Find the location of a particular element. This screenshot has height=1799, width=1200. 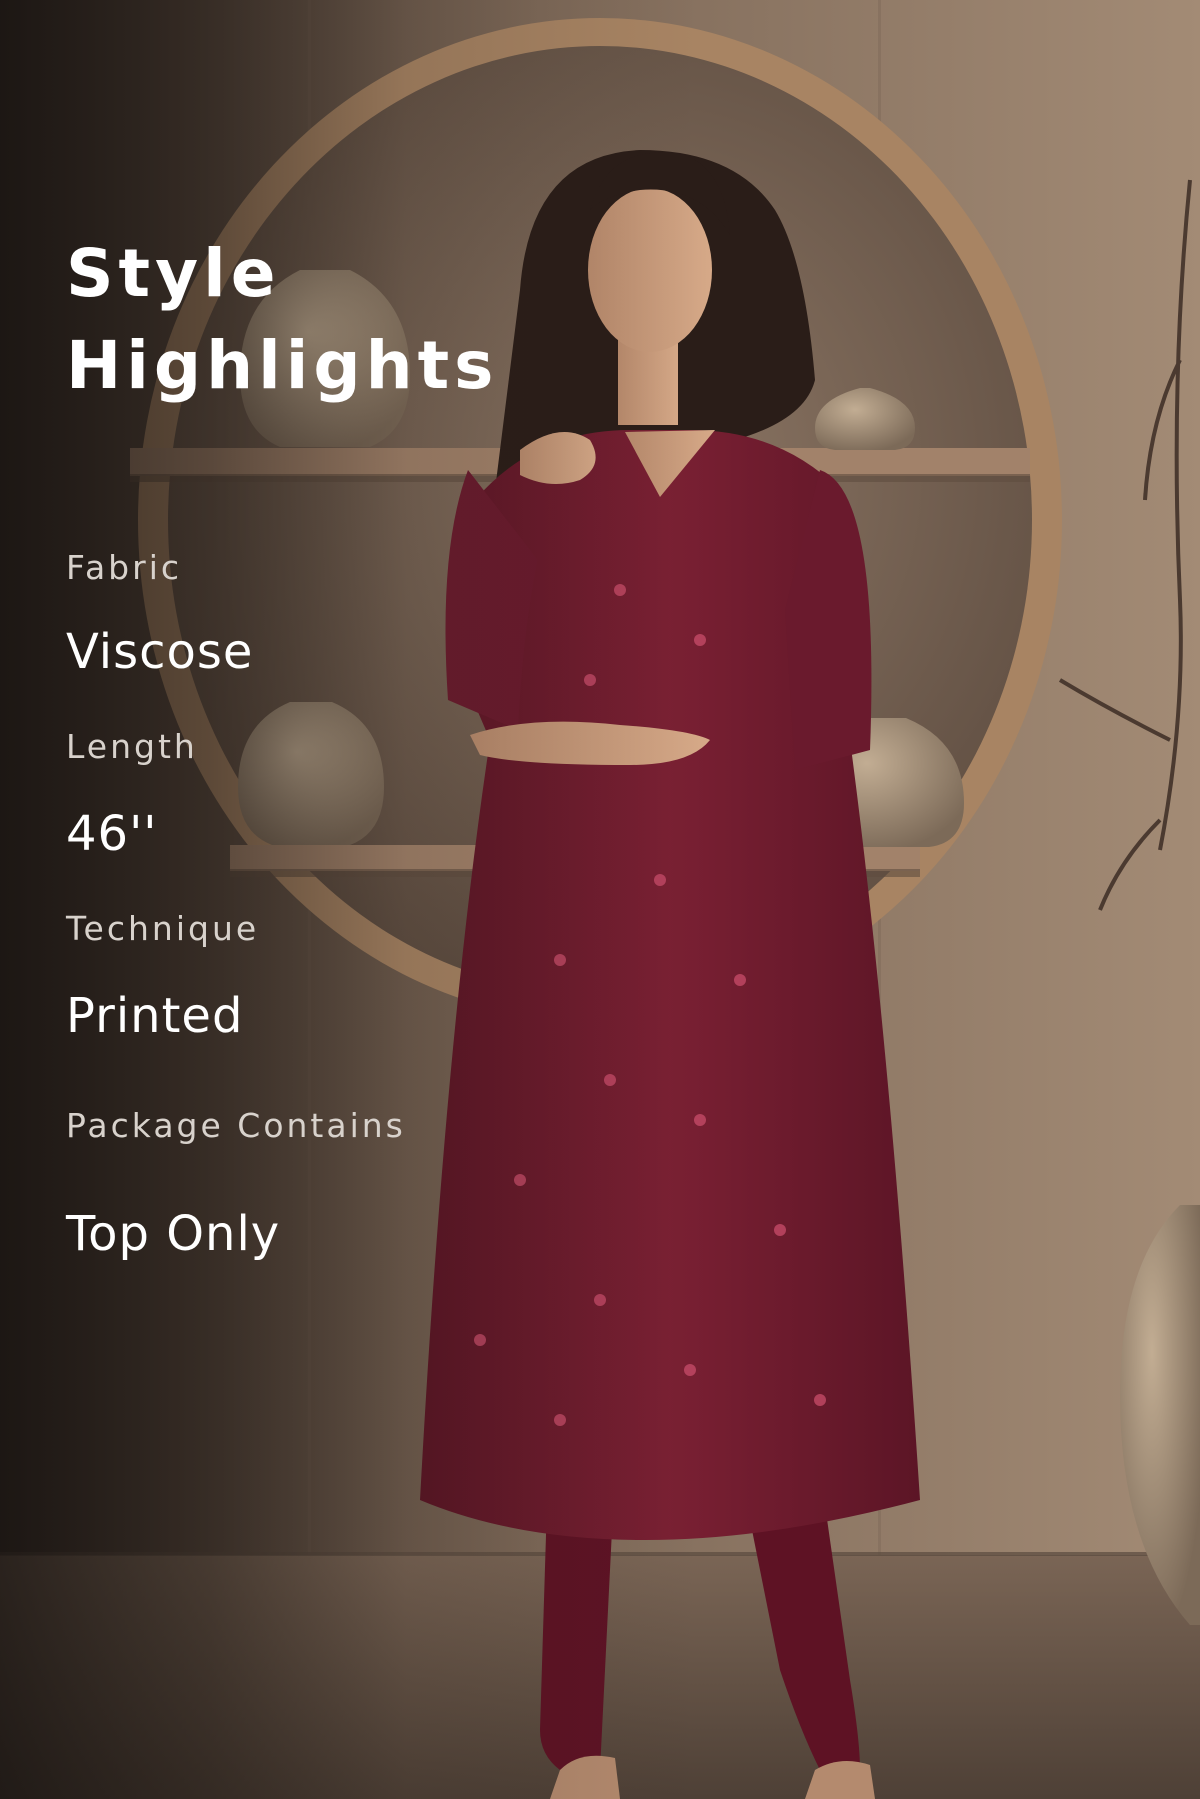

spec-label-fabric: Fabric is located at coordinates (124, 567).